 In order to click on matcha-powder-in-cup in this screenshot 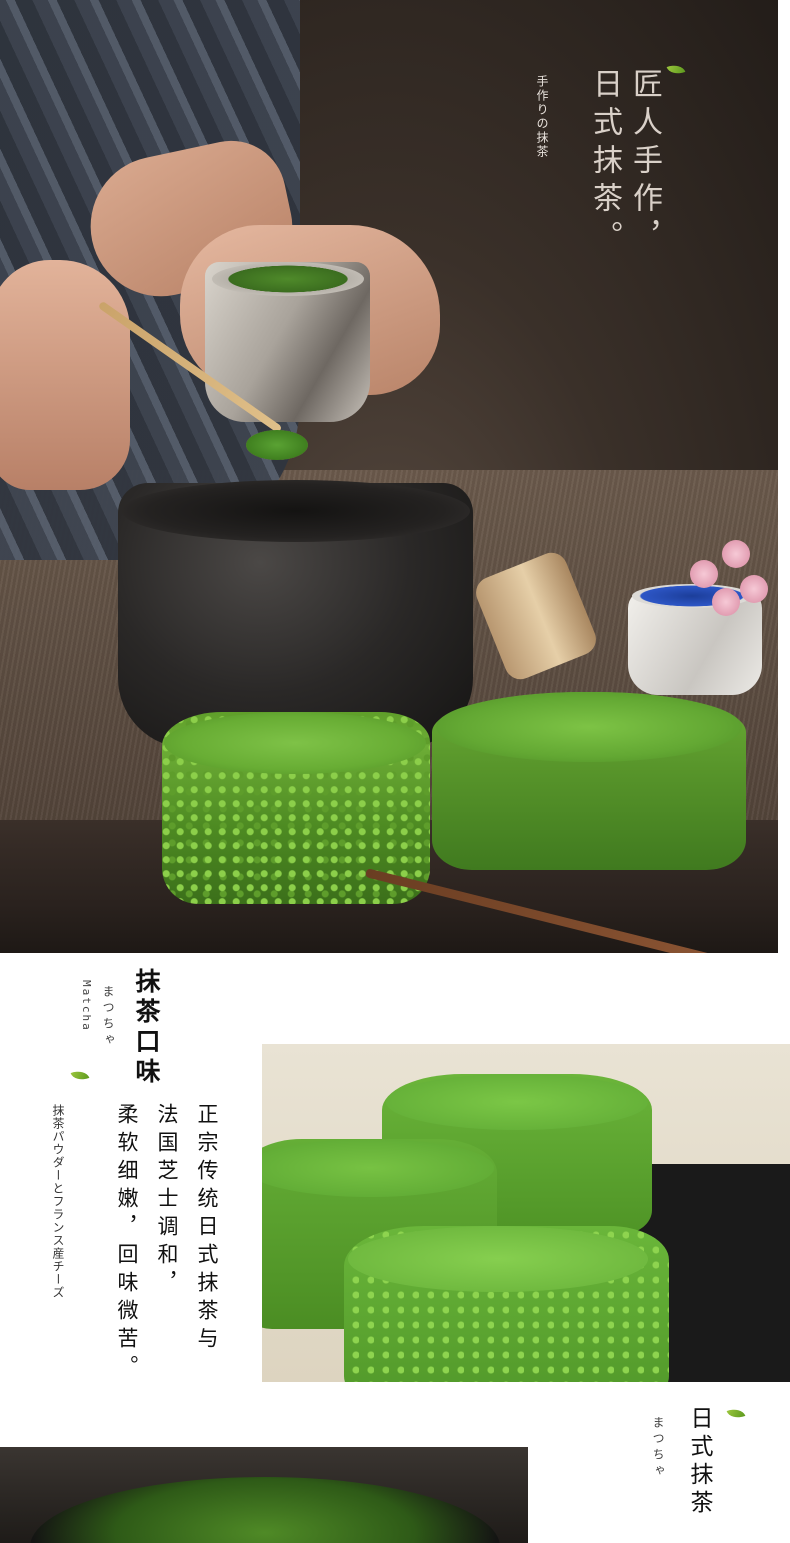, I will do `click(288, 279)`.